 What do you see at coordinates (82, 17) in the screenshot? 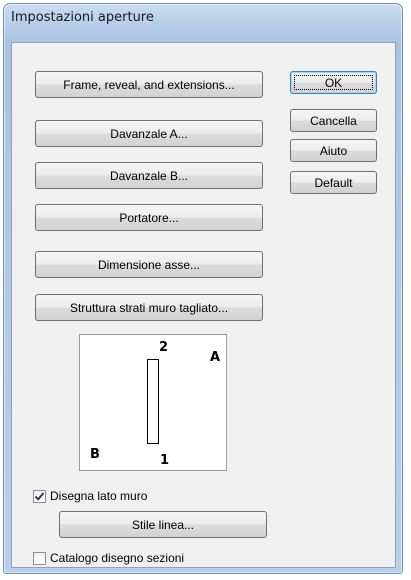
I see `window-title: Impostazioni aperture` at bounding box center [82, 17].